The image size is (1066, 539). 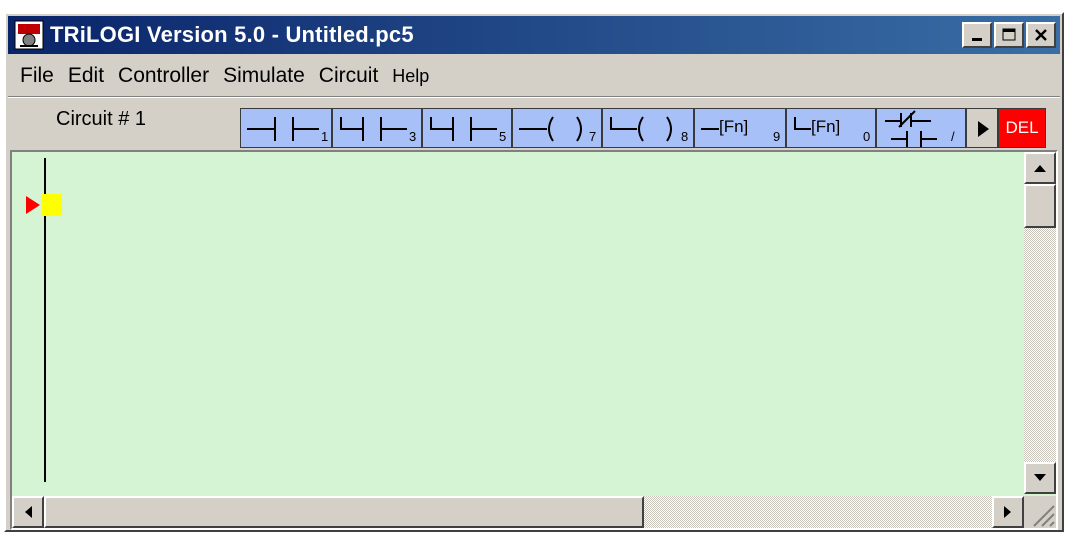 I want to click on contact-parallel-button: 3, so click(x=377, y=128).